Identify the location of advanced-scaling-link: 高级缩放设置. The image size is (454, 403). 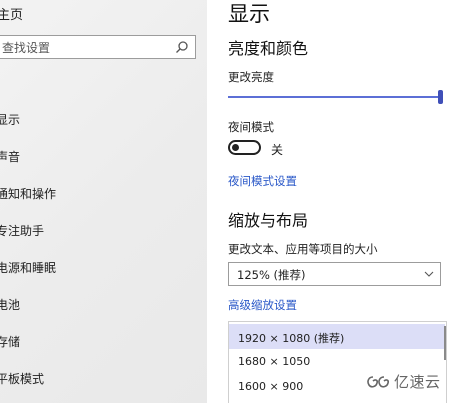
(262, 305).